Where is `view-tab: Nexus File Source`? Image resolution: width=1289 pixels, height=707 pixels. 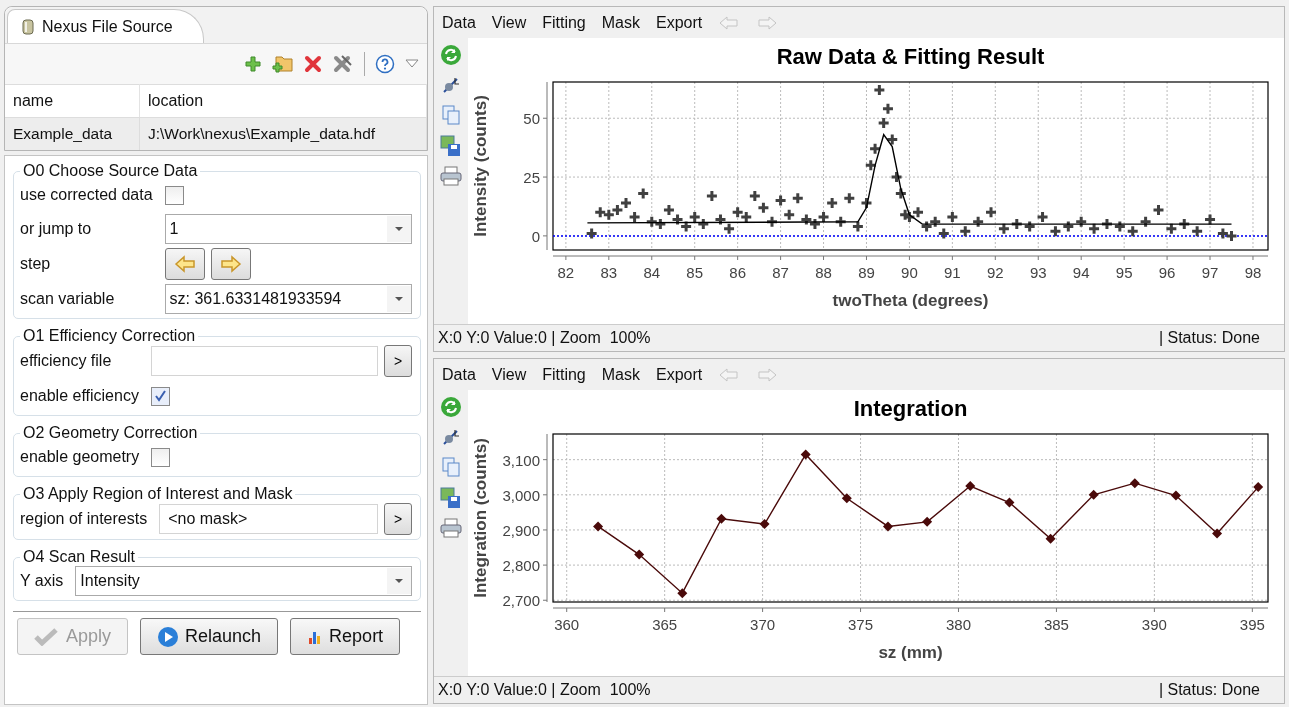
view-tab: Nexus File Source is located at coordinates (105, 26).